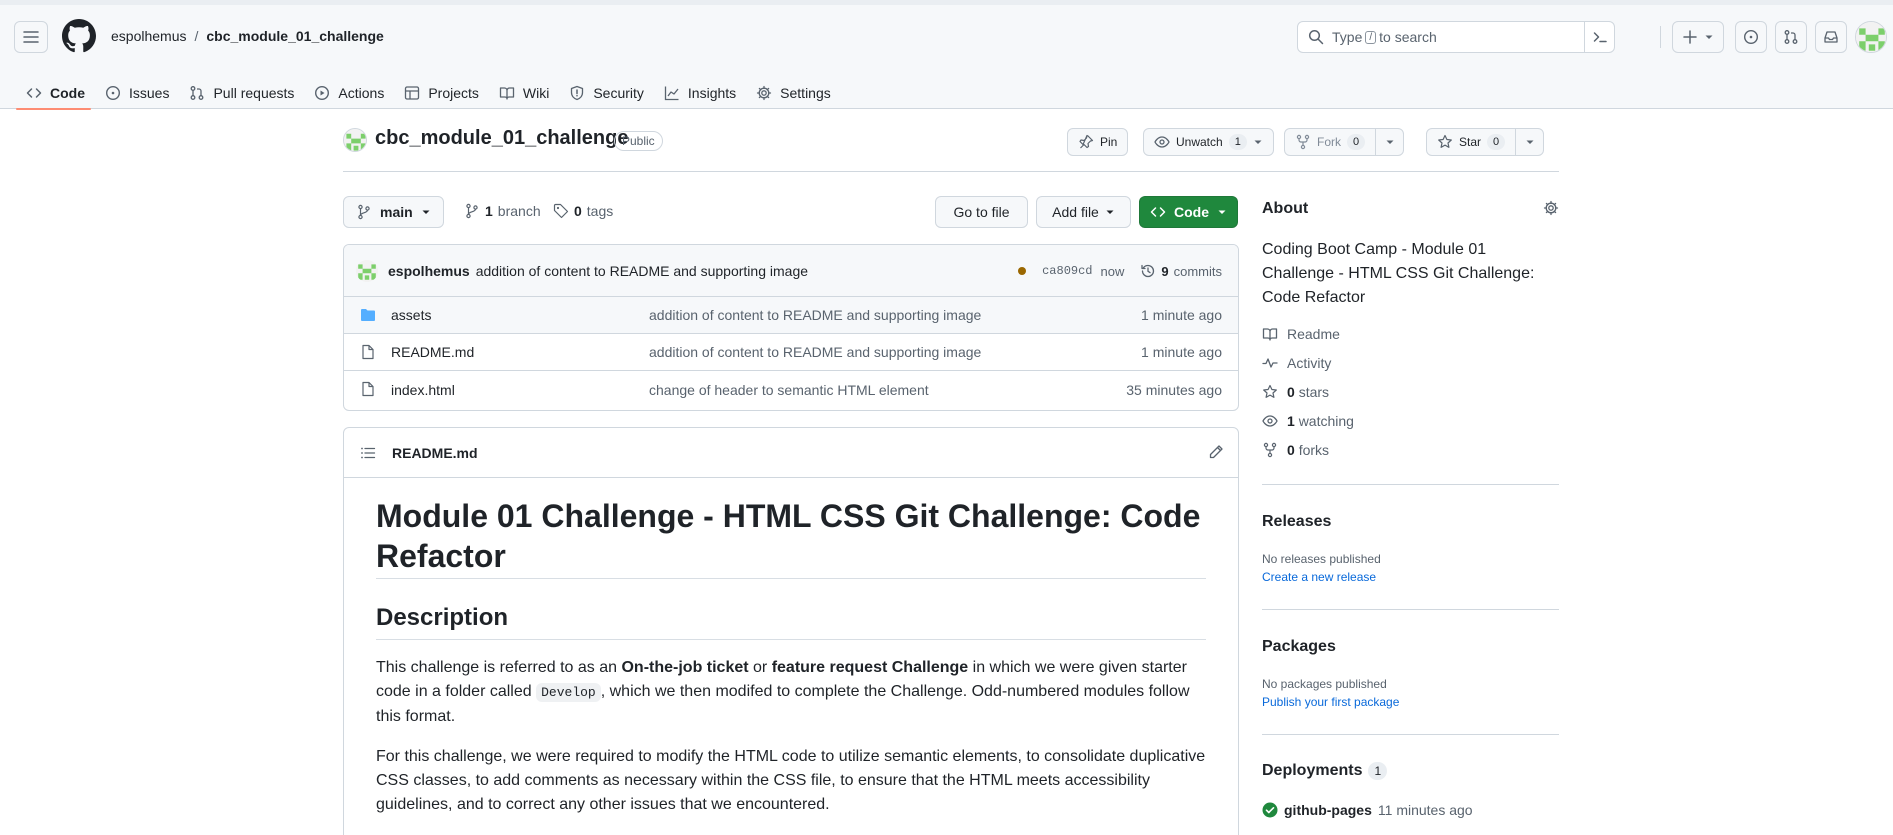 The image size is (1893, 835). What do you see at coordinates (672, 93) in the screenshot?
I see `graph-icon` at bounding box center [672, 93].